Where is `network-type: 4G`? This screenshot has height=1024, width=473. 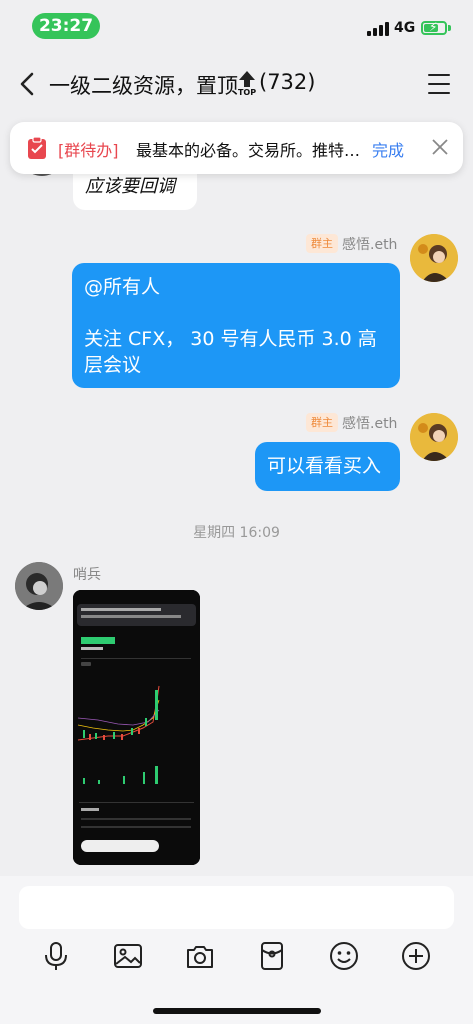 network-type: 4G is located at coordinates (405, 28).